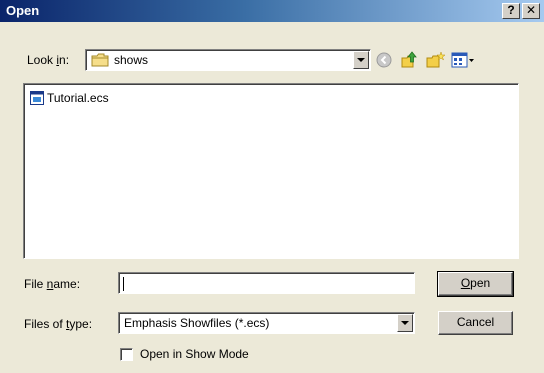 This screenshot has width=544, height=373. I want to click on open-button: Open, so click(475, 284).